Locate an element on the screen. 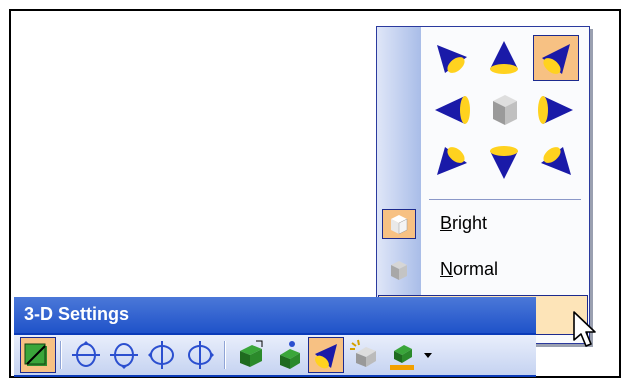  lighting-button is located at coordinates (326, 355).